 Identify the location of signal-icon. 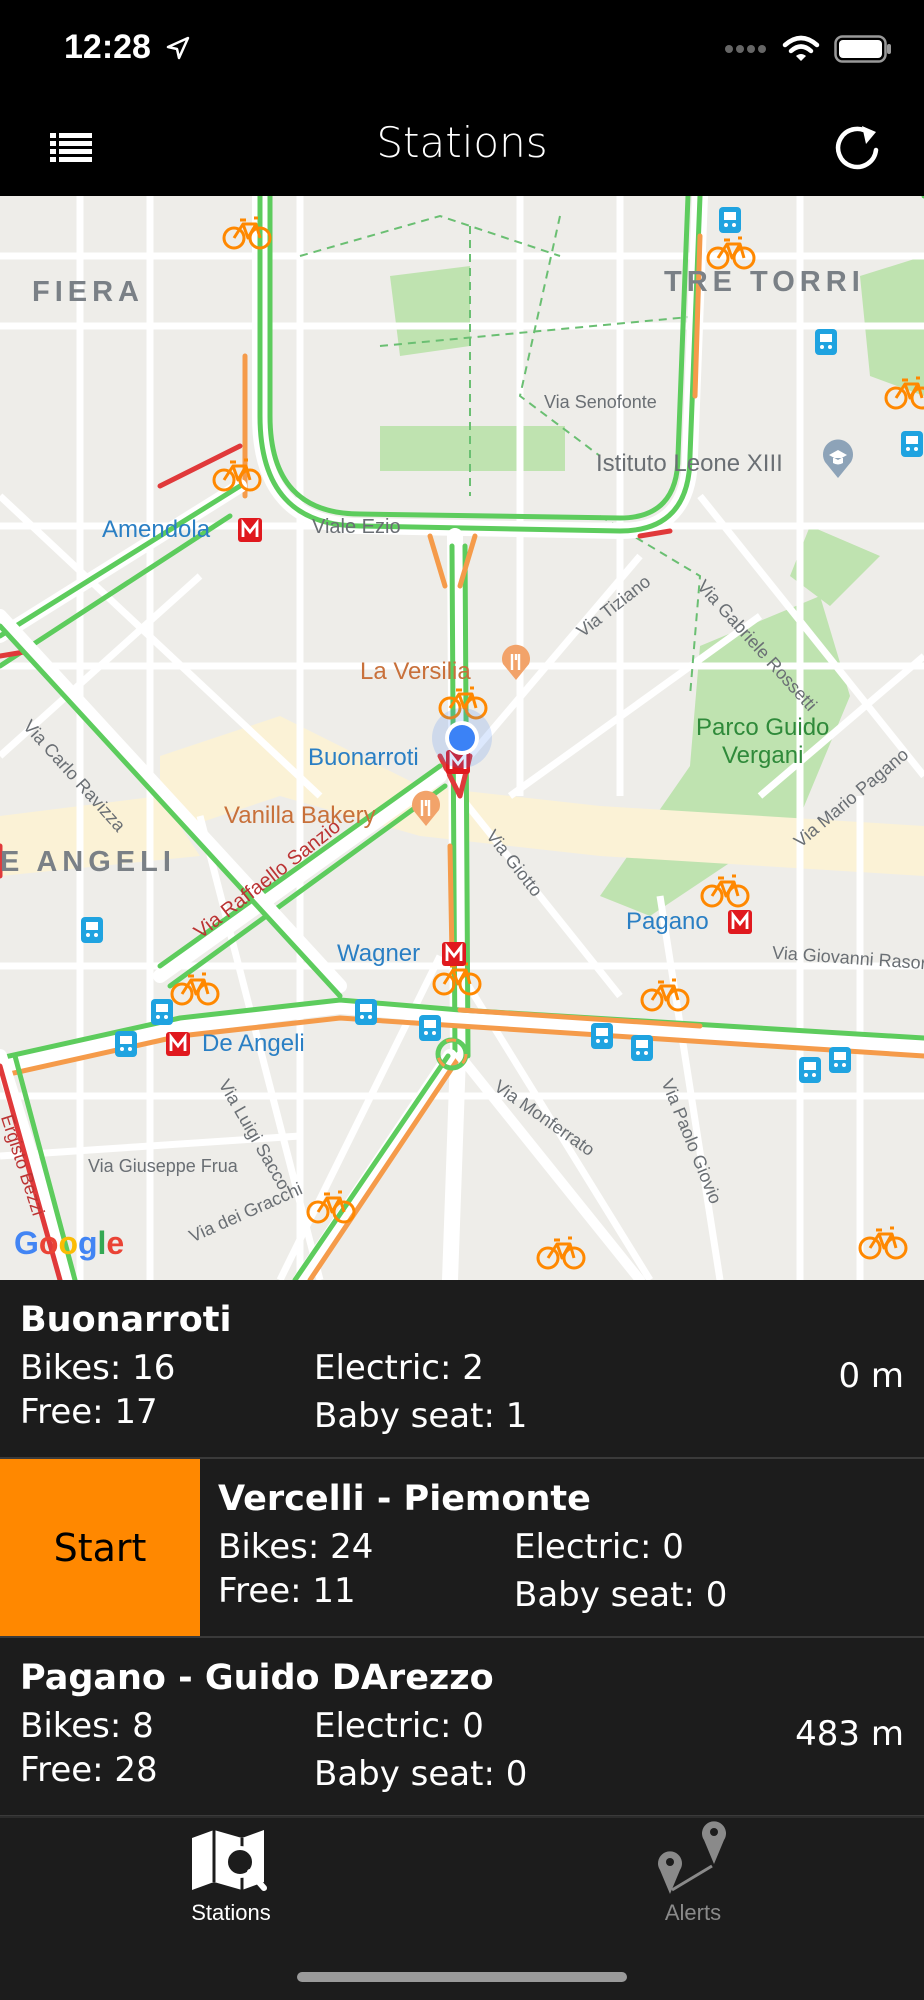
(745, 49).